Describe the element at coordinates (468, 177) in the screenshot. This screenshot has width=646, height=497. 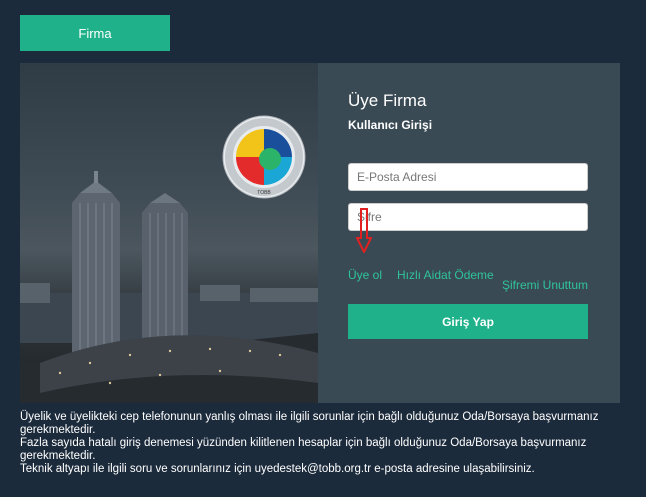
I see `email-field` at that location.